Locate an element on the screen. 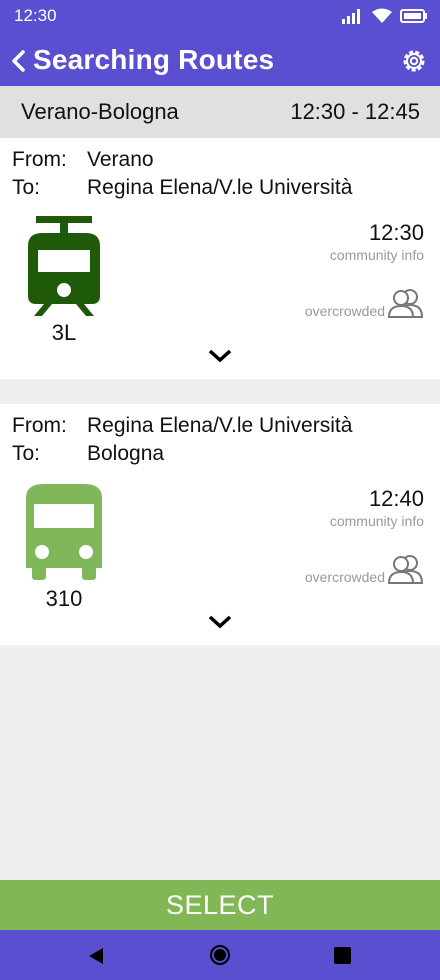  nav-home-icon is located at coordinates (220, 955).